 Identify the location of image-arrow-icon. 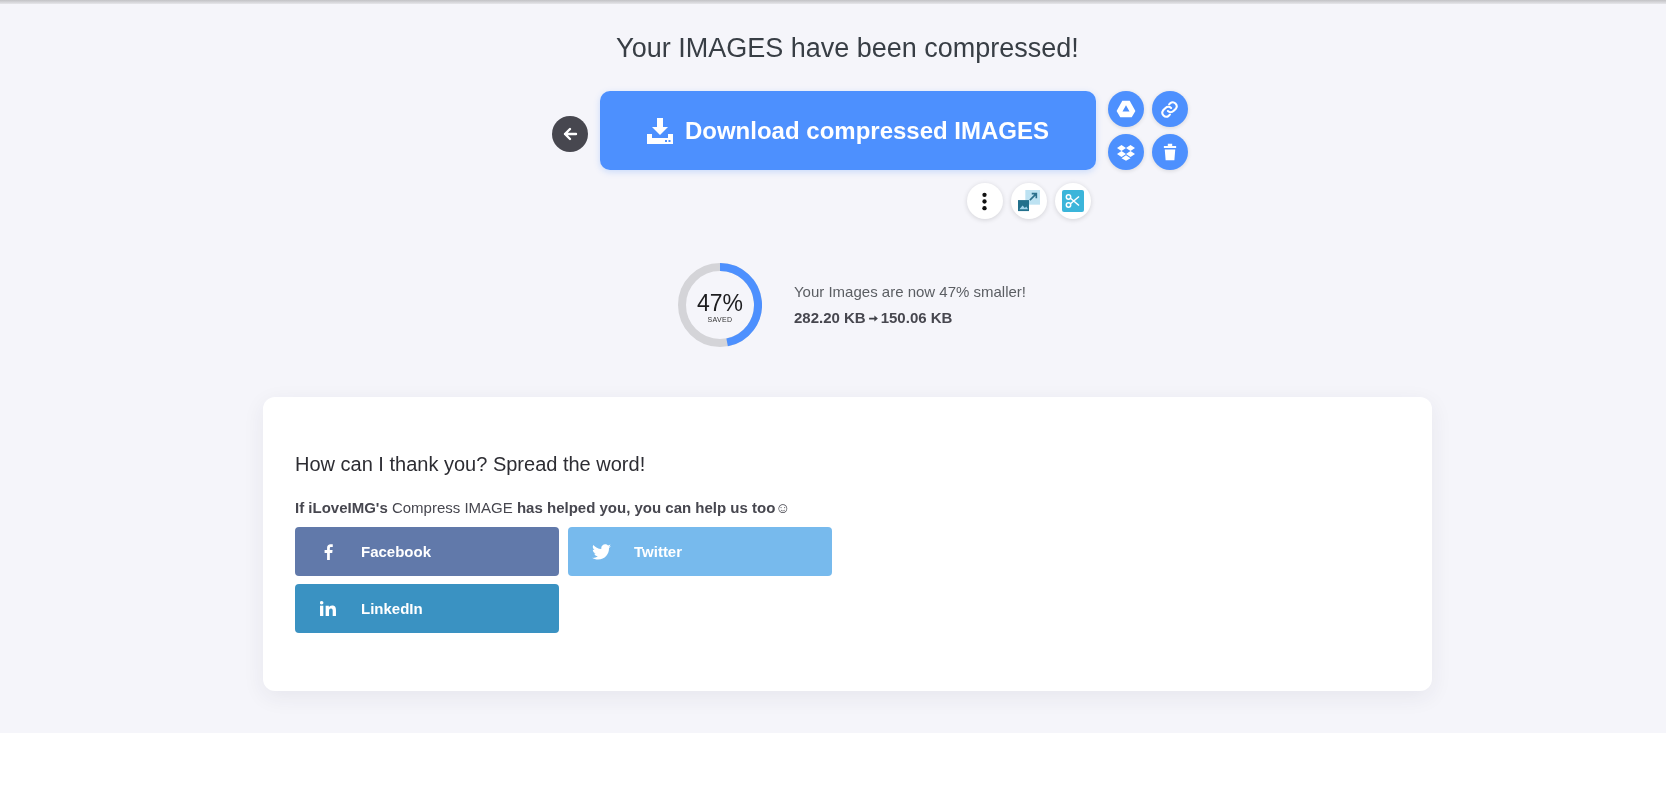
(1028, 201).